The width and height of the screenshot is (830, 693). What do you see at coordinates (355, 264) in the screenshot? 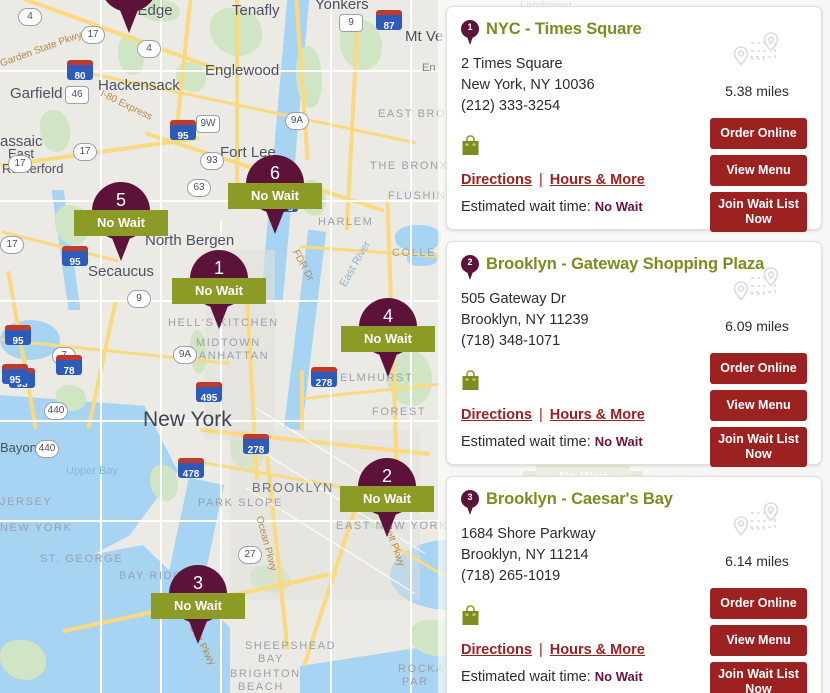
I see `map-label: East River` at bounding box center [355, 264].